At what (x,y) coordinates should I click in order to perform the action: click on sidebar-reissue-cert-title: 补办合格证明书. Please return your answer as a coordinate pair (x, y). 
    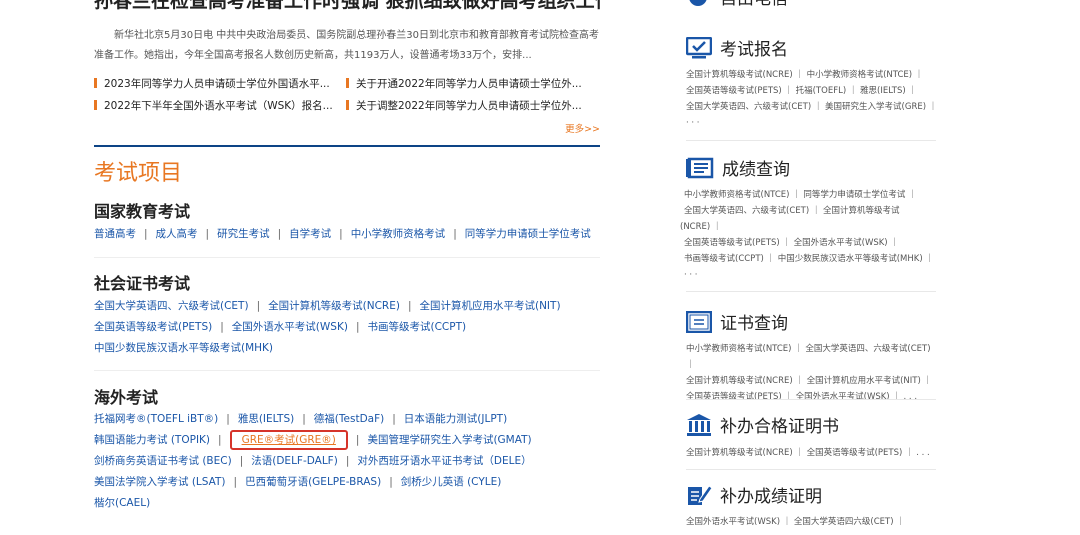
    Looking at the image, I should click on (762, 424).